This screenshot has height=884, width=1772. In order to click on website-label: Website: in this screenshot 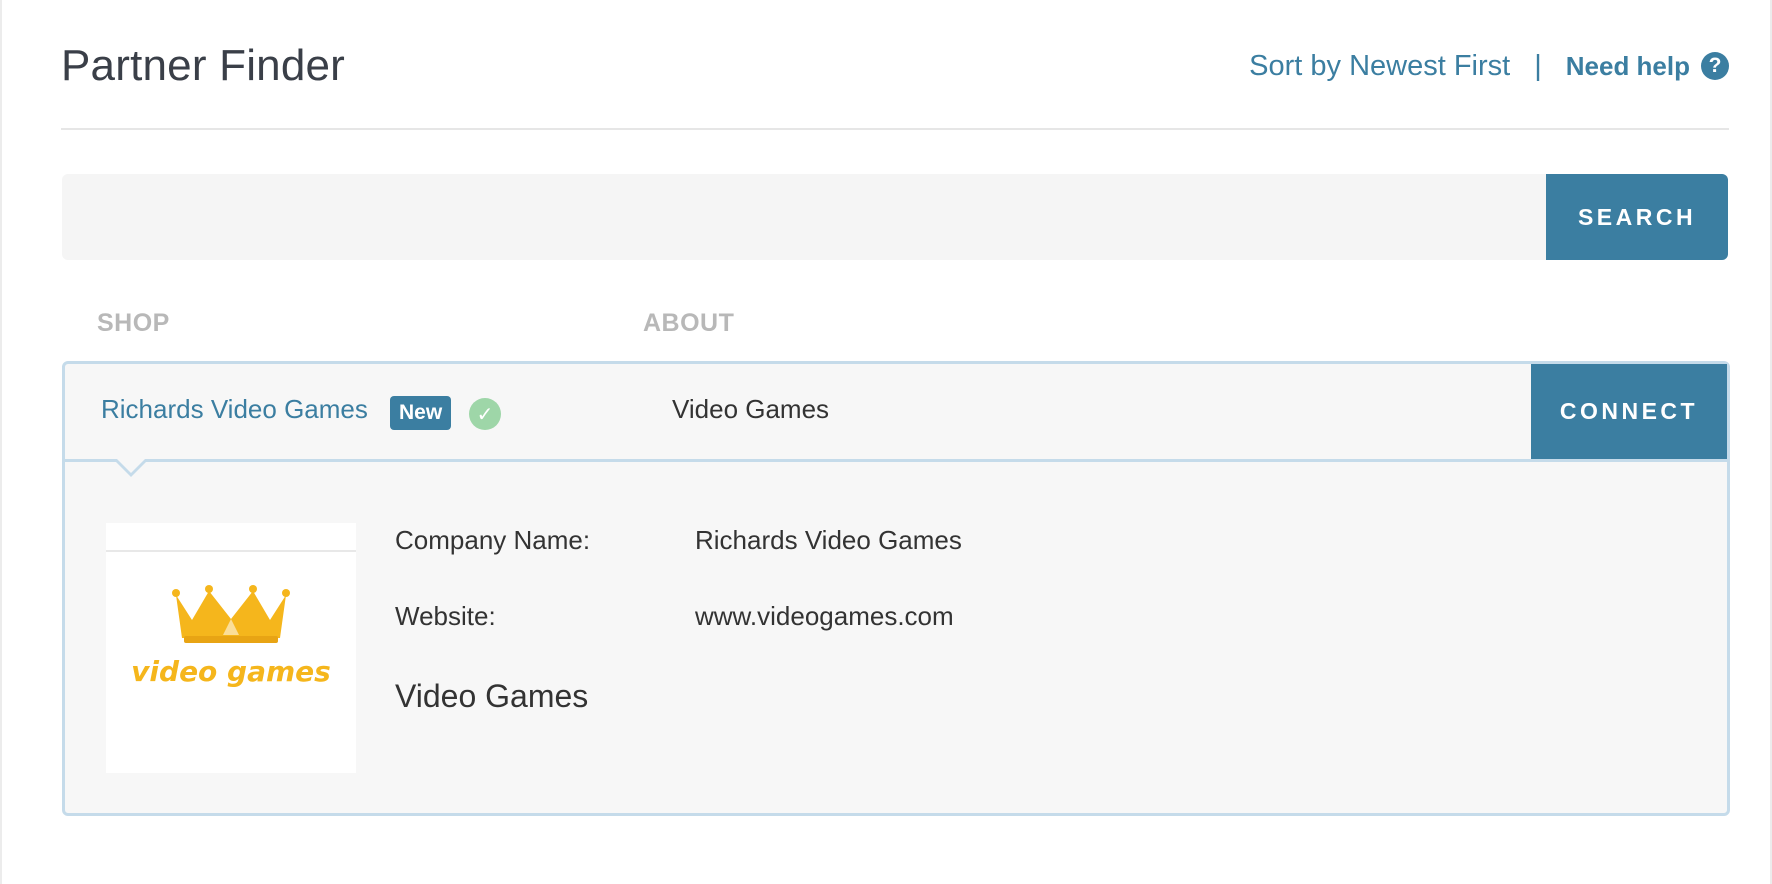, I will do `click(445, 616)`.